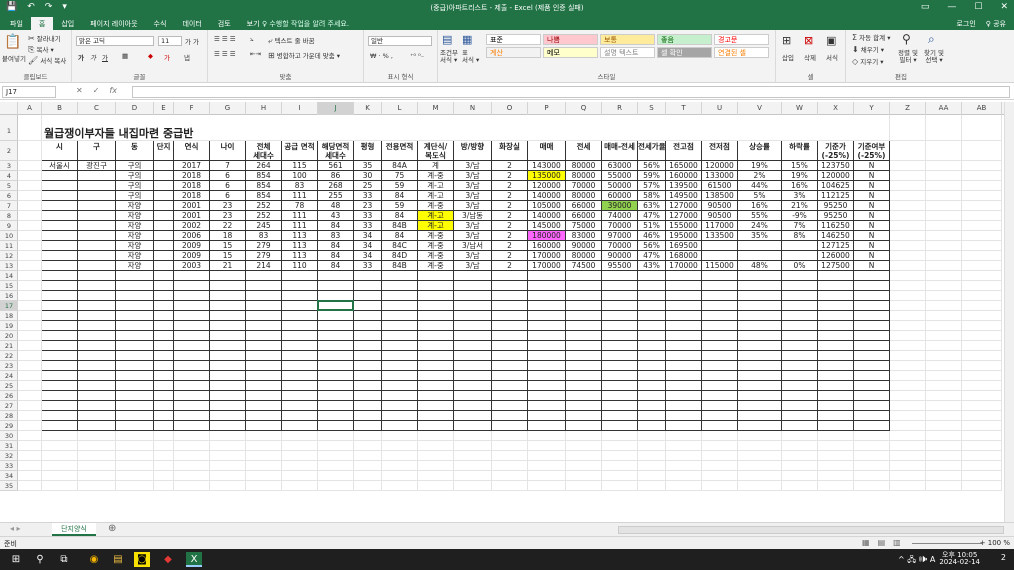 This screenshot has height=570, width=1014. Describe the element at coordinates (620, 166) in the screenshot. I see `cell-R3: 63000` at that location.